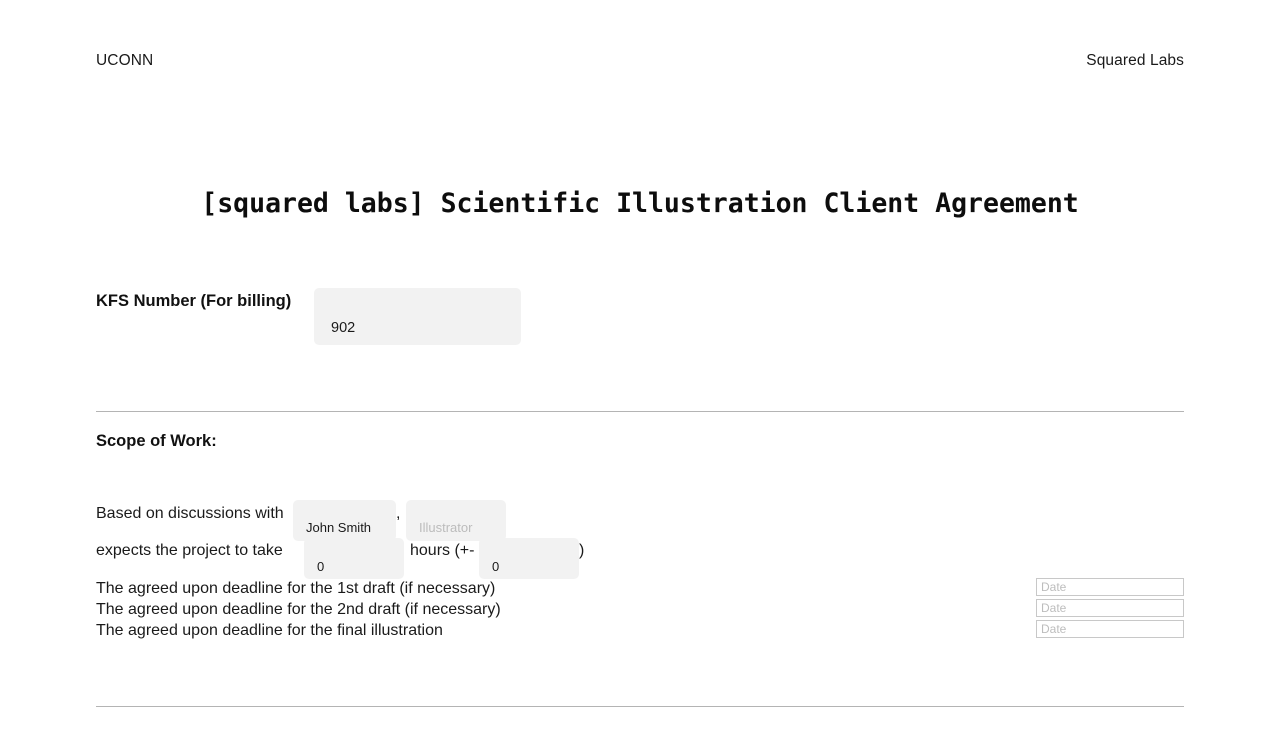 The width and height of the screenshot is (1280, 737). I want to click on estimated-hours-input, so click(354, 558).